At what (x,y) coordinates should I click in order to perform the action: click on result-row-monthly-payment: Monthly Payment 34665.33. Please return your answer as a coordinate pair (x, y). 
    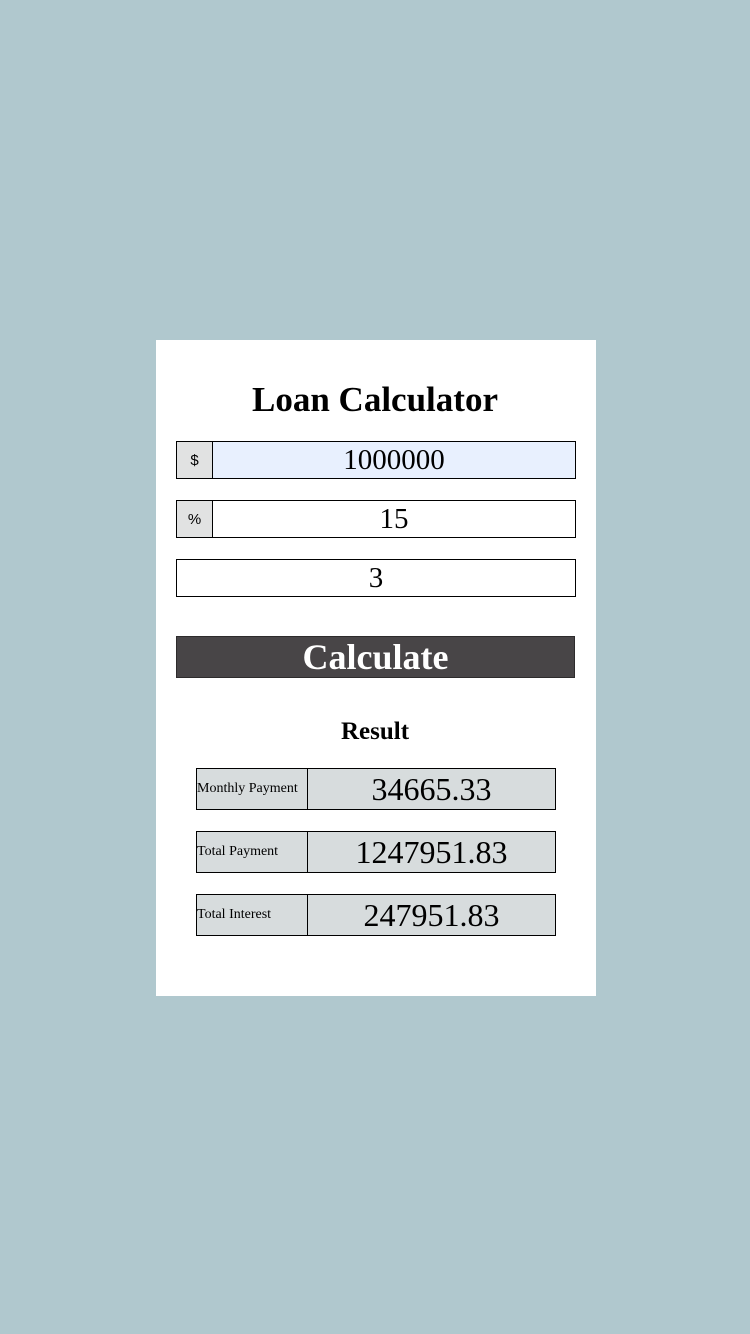
    Looking at the image, I should click on (376, 789).